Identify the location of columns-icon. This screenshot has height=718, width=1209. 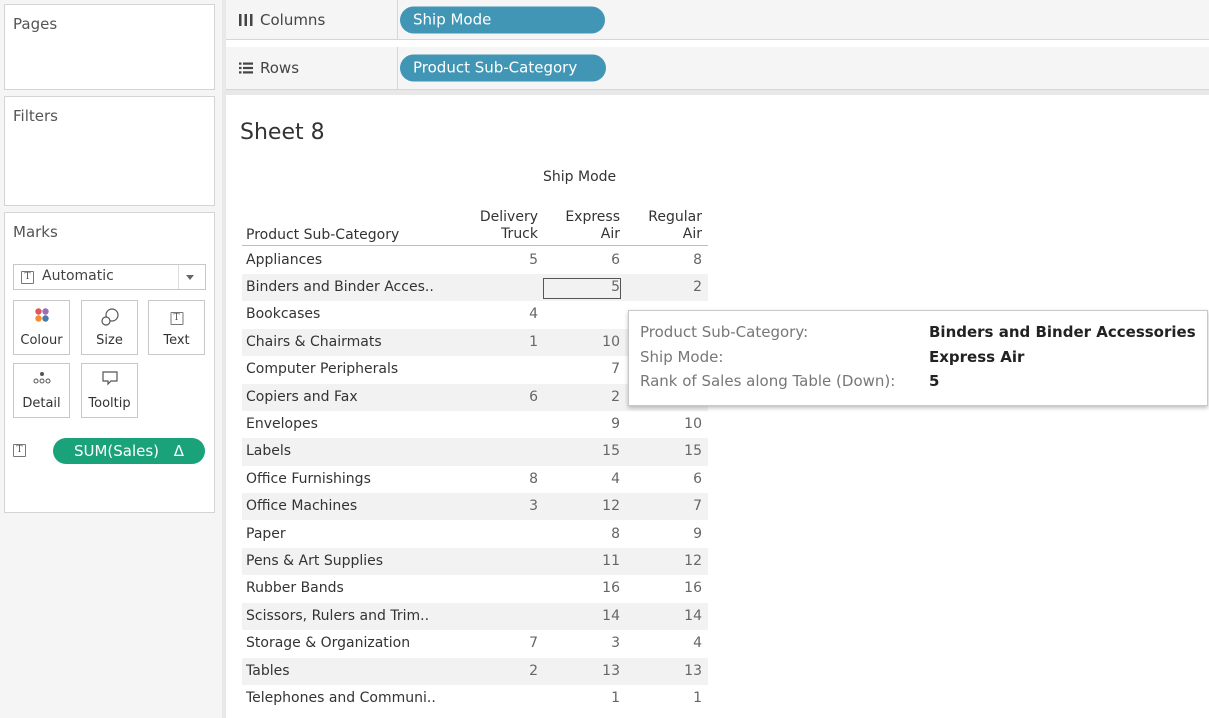
(246, 19).